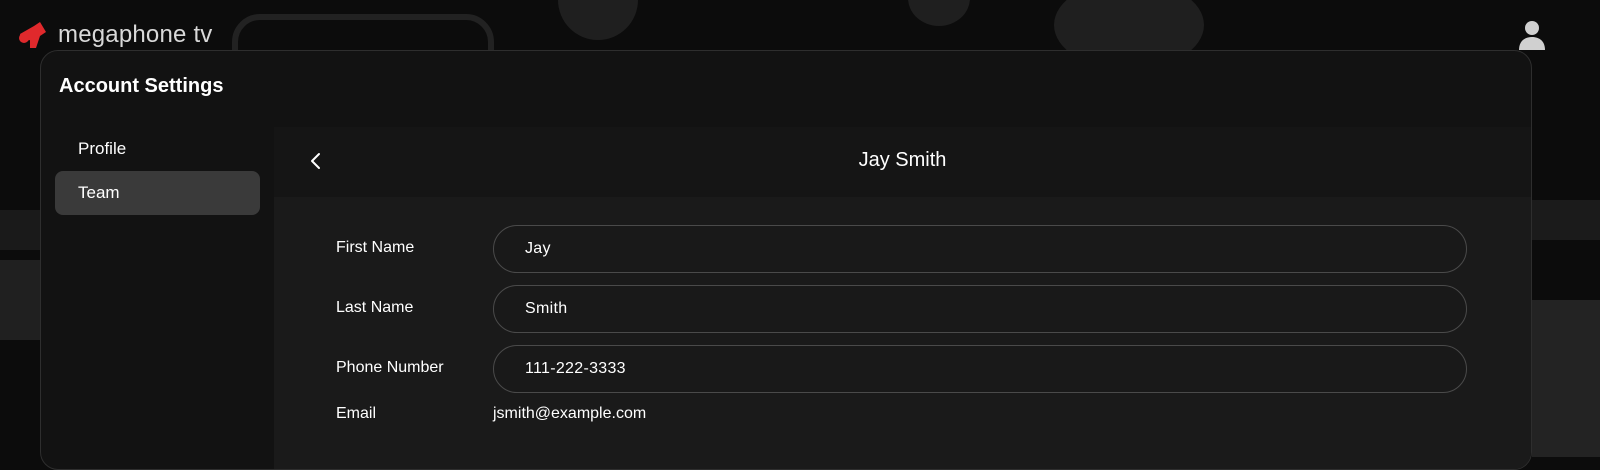 This screenshot has width=1600, height=470. I want to click on brand-name: megaphone tv, so click(135, 35).